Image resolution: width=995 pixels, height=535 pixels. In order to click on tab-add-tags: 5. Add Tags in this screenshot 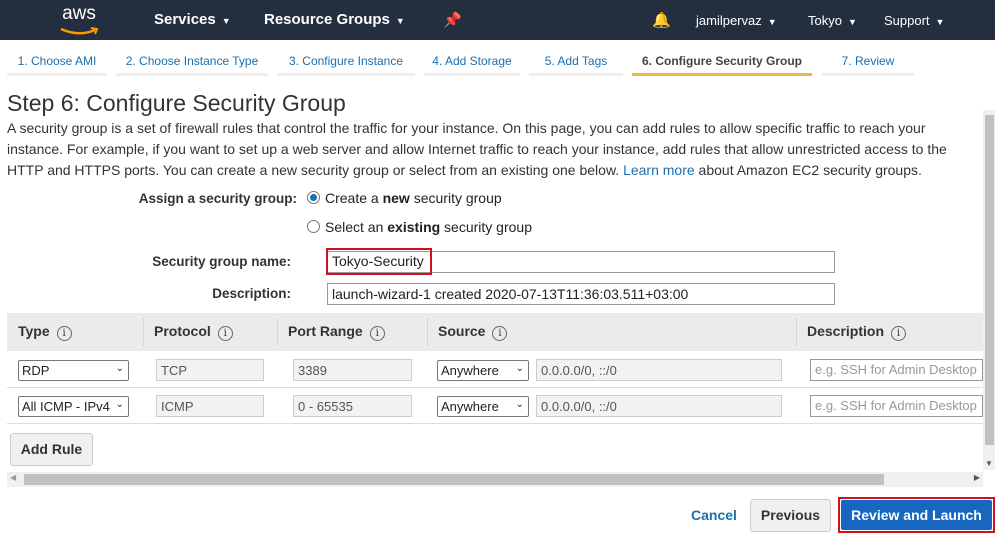, I will do `click(576, 58)`.